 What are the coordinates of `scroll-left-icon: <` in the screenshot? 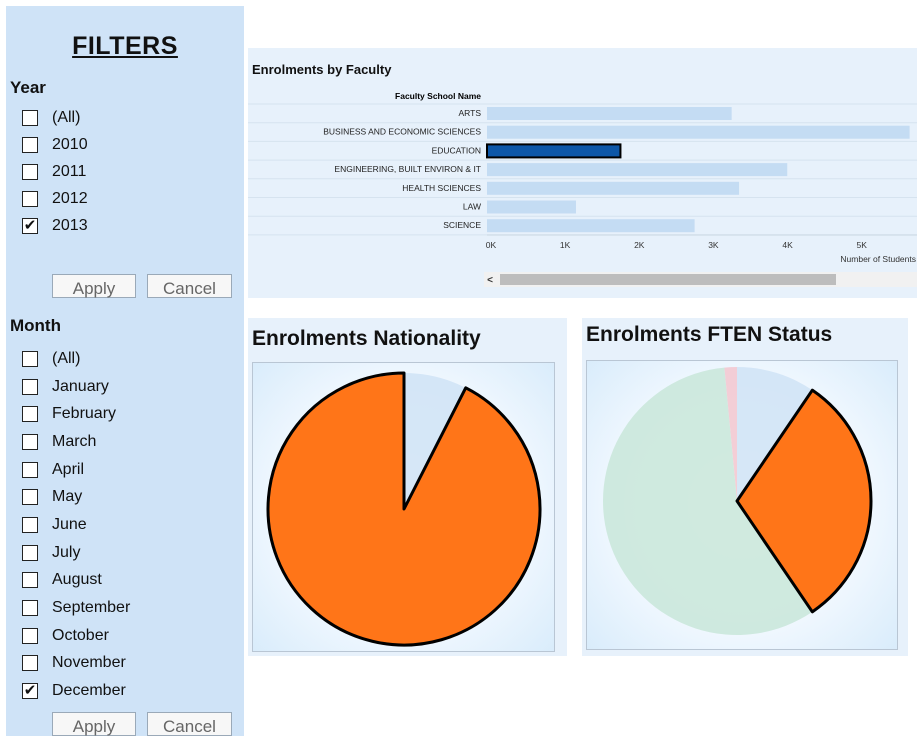 It's located at (490, 280).